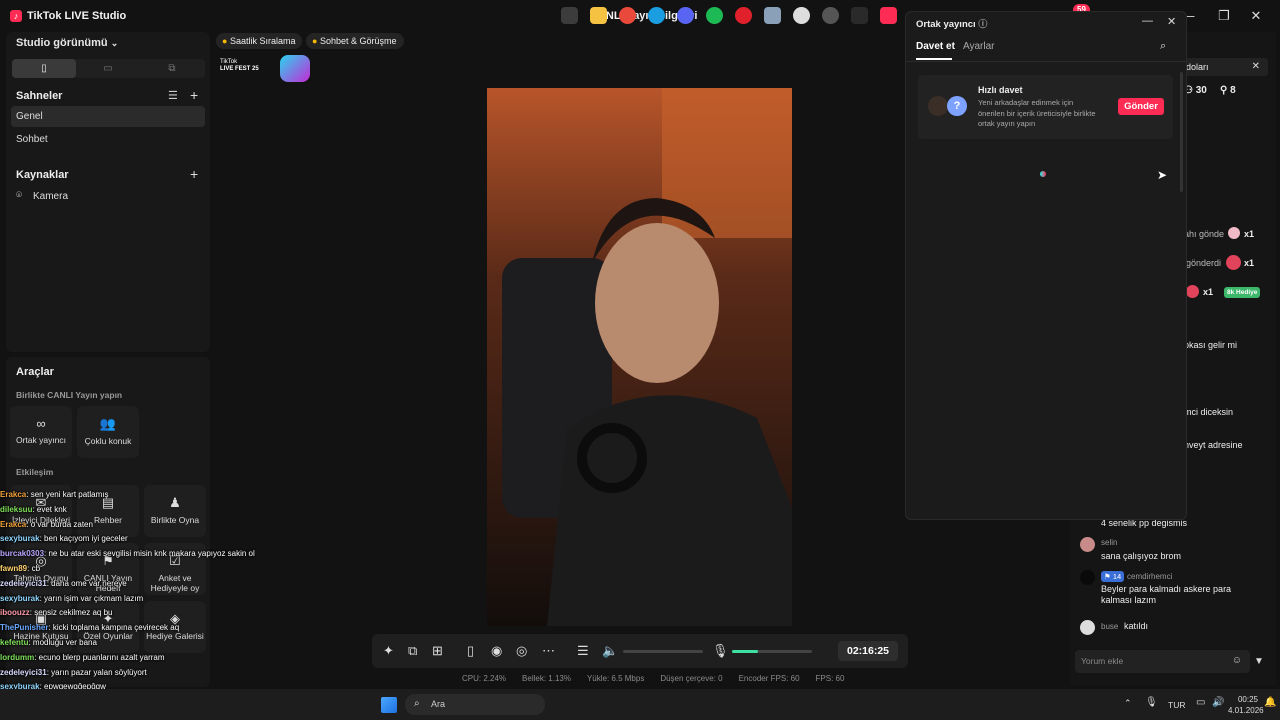  I want to click on send-invite-button: Gönder, so click(1141, 106).